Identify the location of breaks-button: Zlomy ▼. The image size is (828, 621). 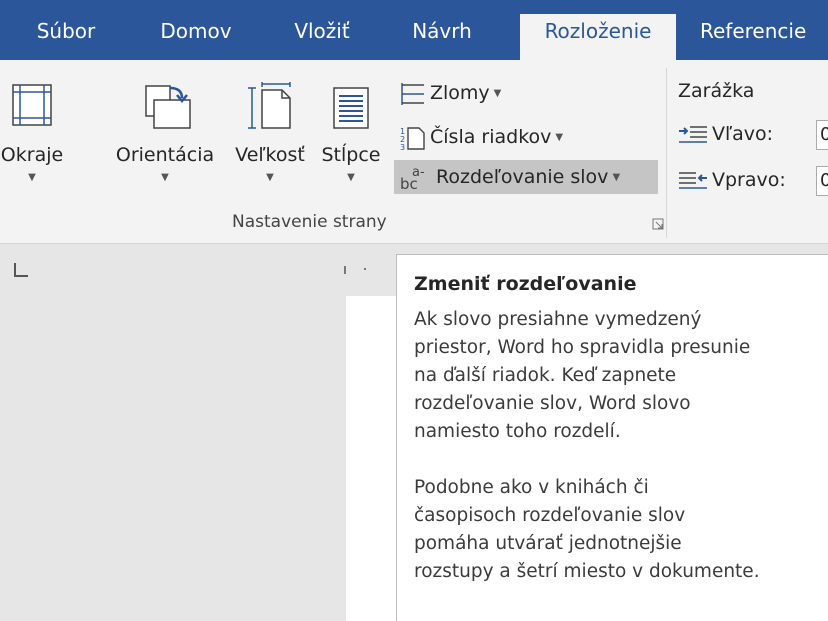
(450, 93).